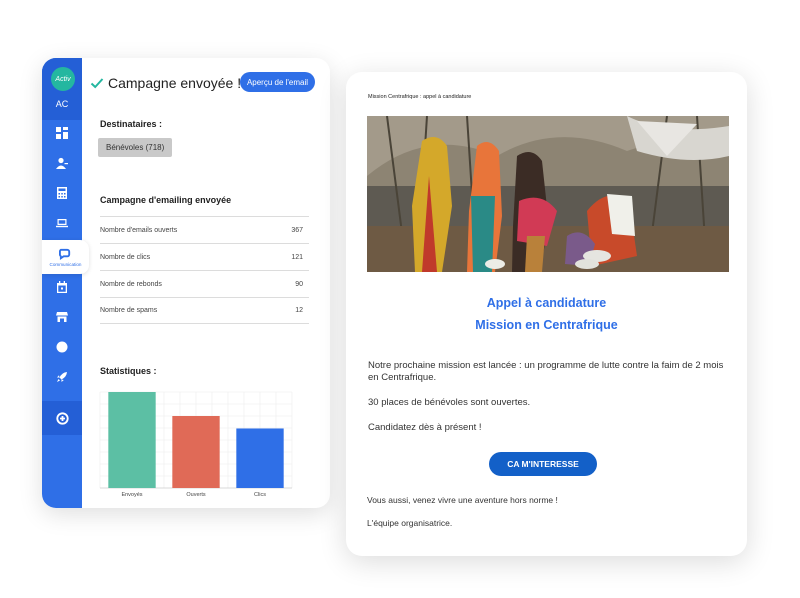  Describe the element at coordinates (299, 284) in the screenshot. I see `stat-value: 90` at that location.